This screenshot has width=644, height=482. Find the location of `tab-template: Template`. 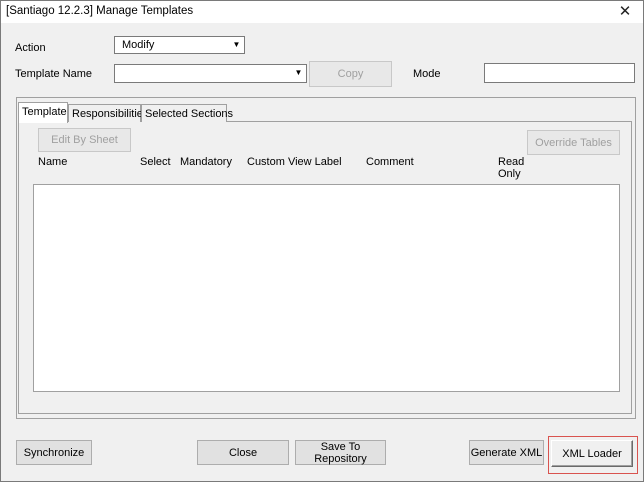

tab-template: Template is located at coordinates (43, 112).